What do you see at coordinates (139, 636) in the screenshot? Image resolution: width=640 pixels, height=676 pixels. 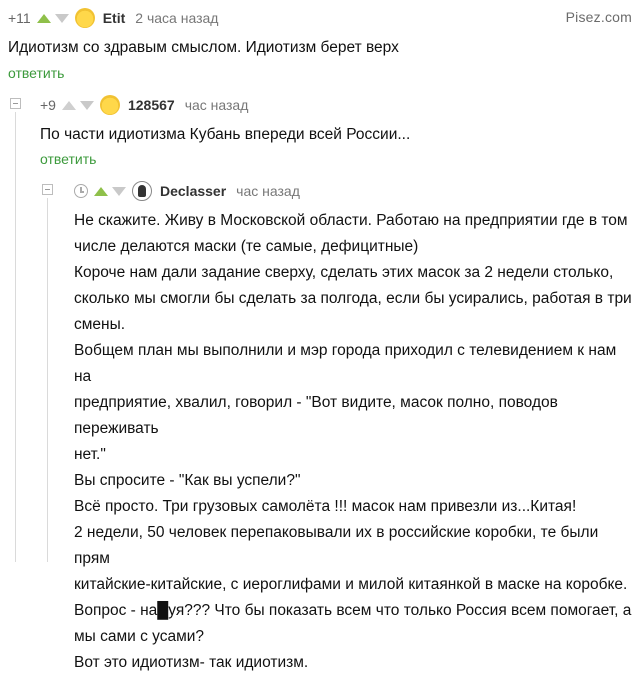 I see `comment-line: мы сами с усами?` at bounding box center [139, 636].